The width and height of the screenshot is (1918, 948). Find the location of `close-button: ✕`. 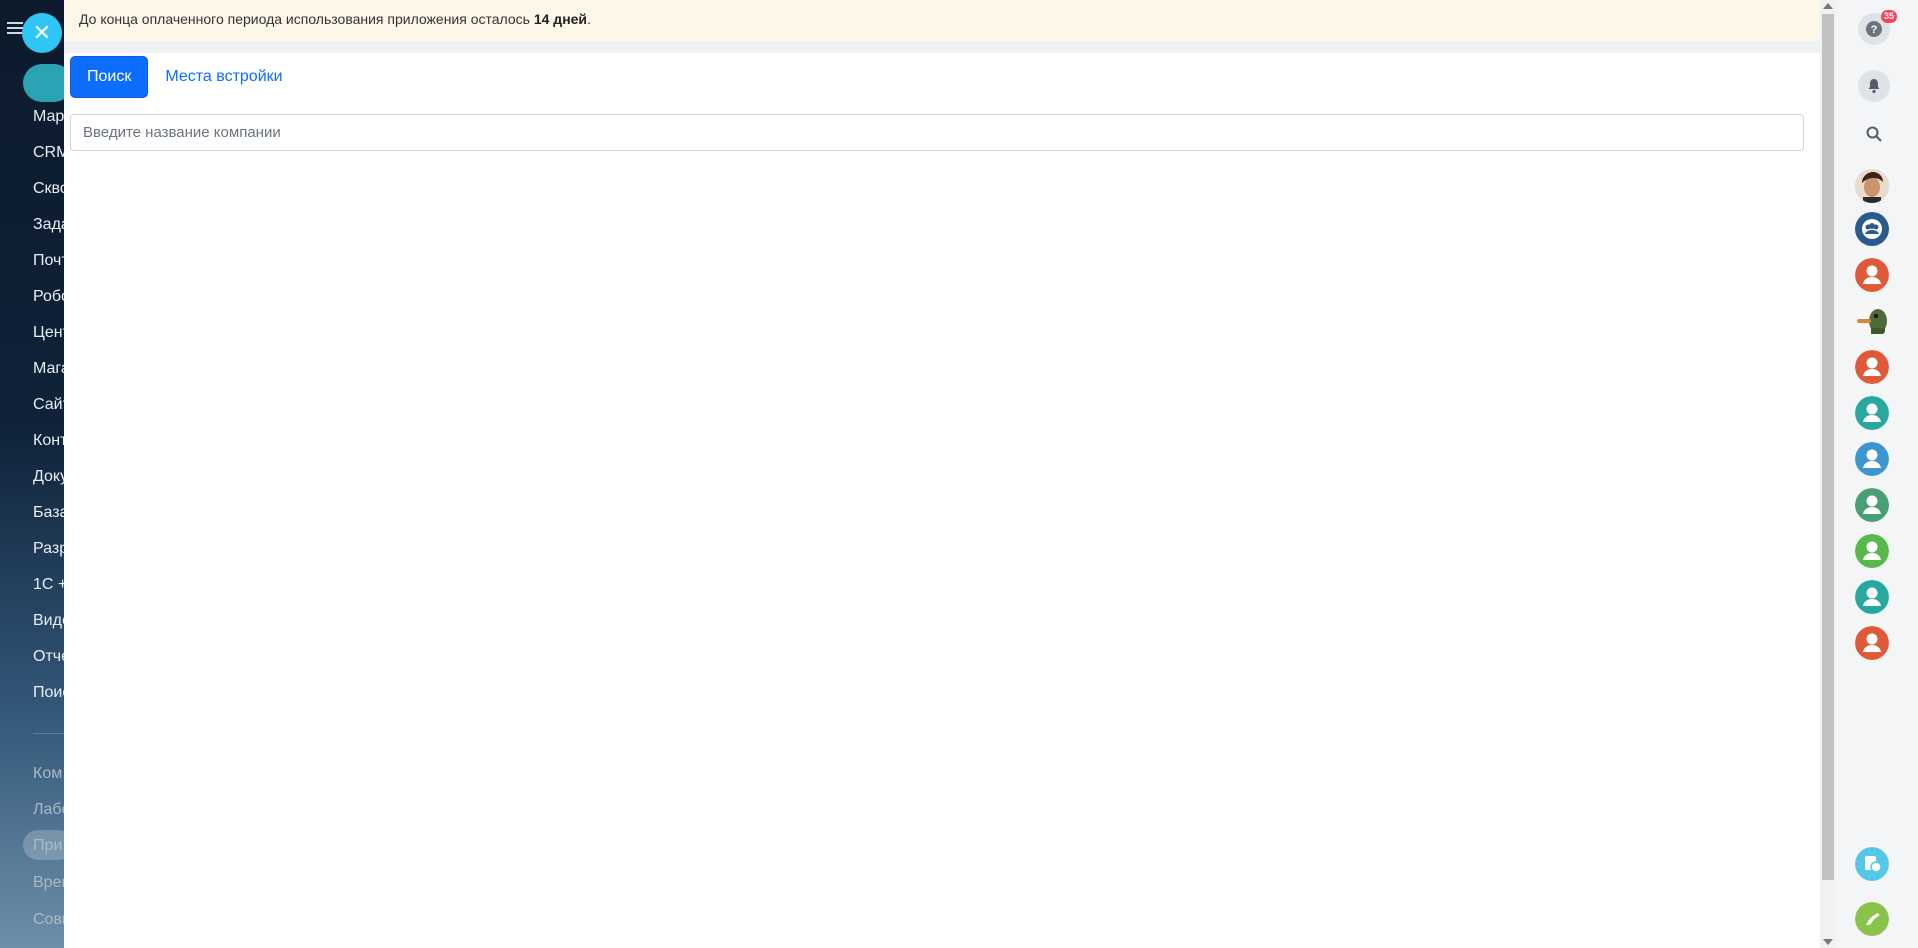

close-button: ✕ is located at coordinates (42, 33).